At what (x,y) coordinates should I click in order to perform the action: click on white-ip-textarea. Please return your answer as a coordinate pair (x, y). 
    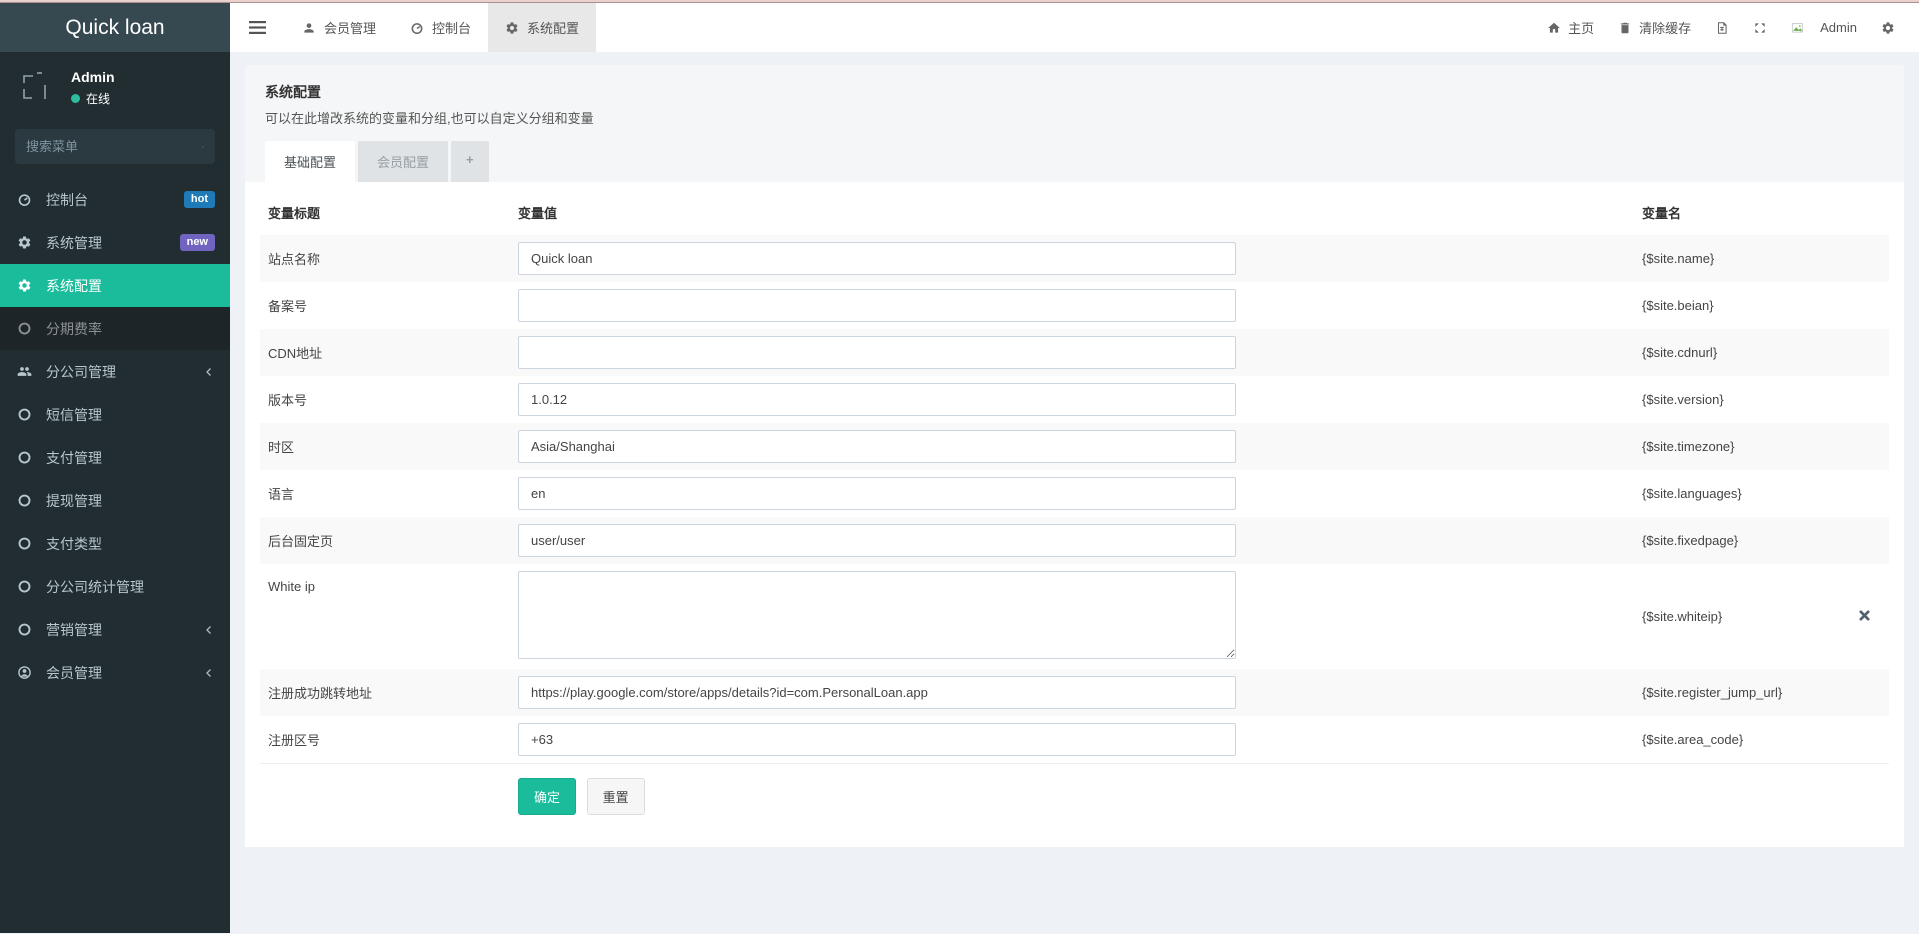
    Looking at the image, I should click on (877, 615).